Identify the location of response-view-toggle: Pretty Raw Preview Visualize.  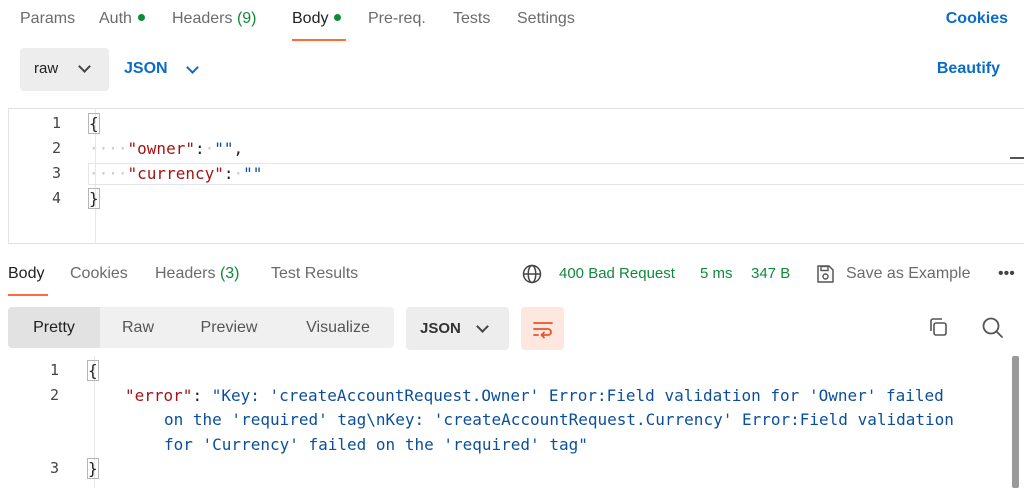
(201, 327).